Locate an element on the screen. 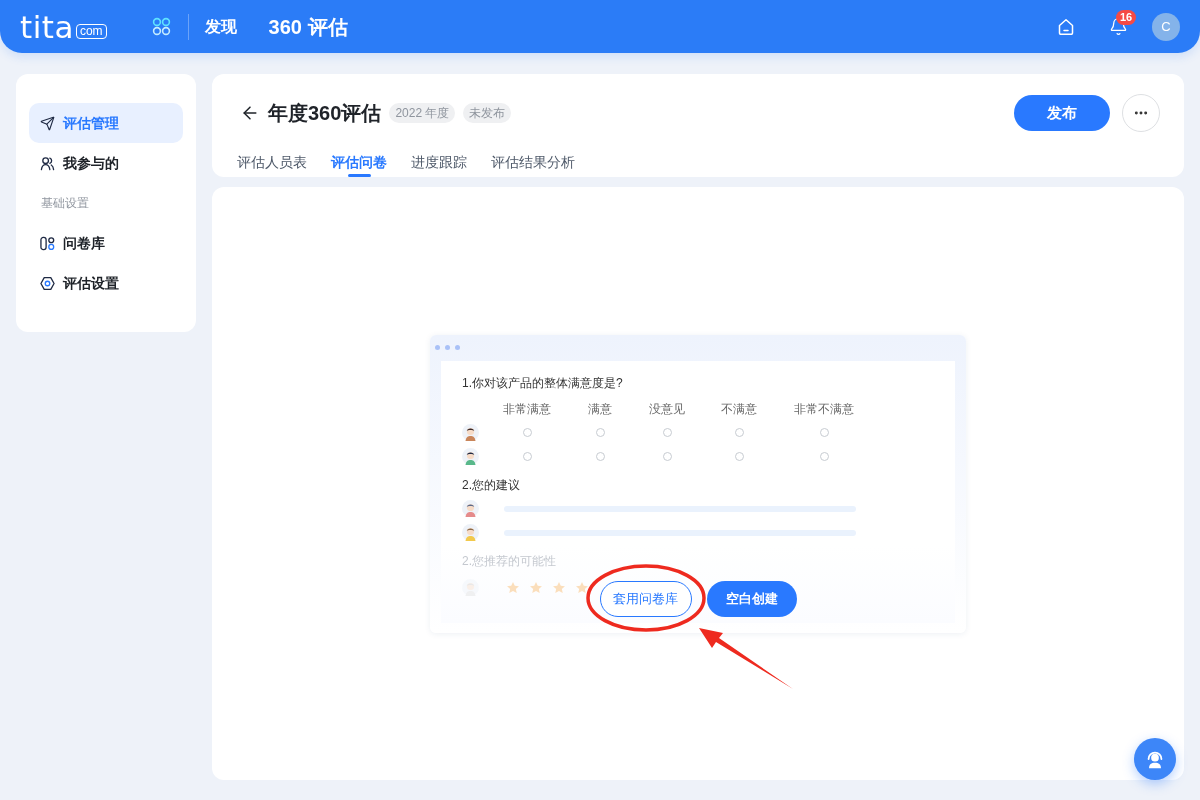 The width and height of the screenshot is (1200, 800). logo-suffix: com is located at coordinates (91, 31).